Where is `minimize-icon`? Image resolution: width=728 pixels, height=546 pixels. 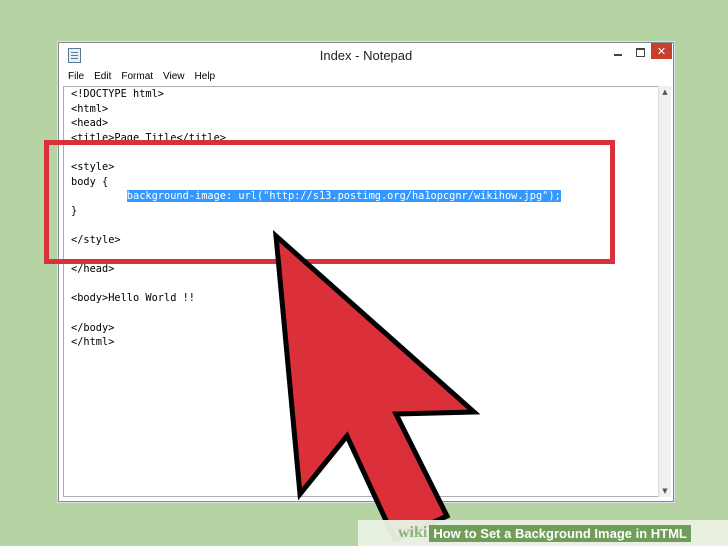 minimize-icon is located at coordinates (618, 55).